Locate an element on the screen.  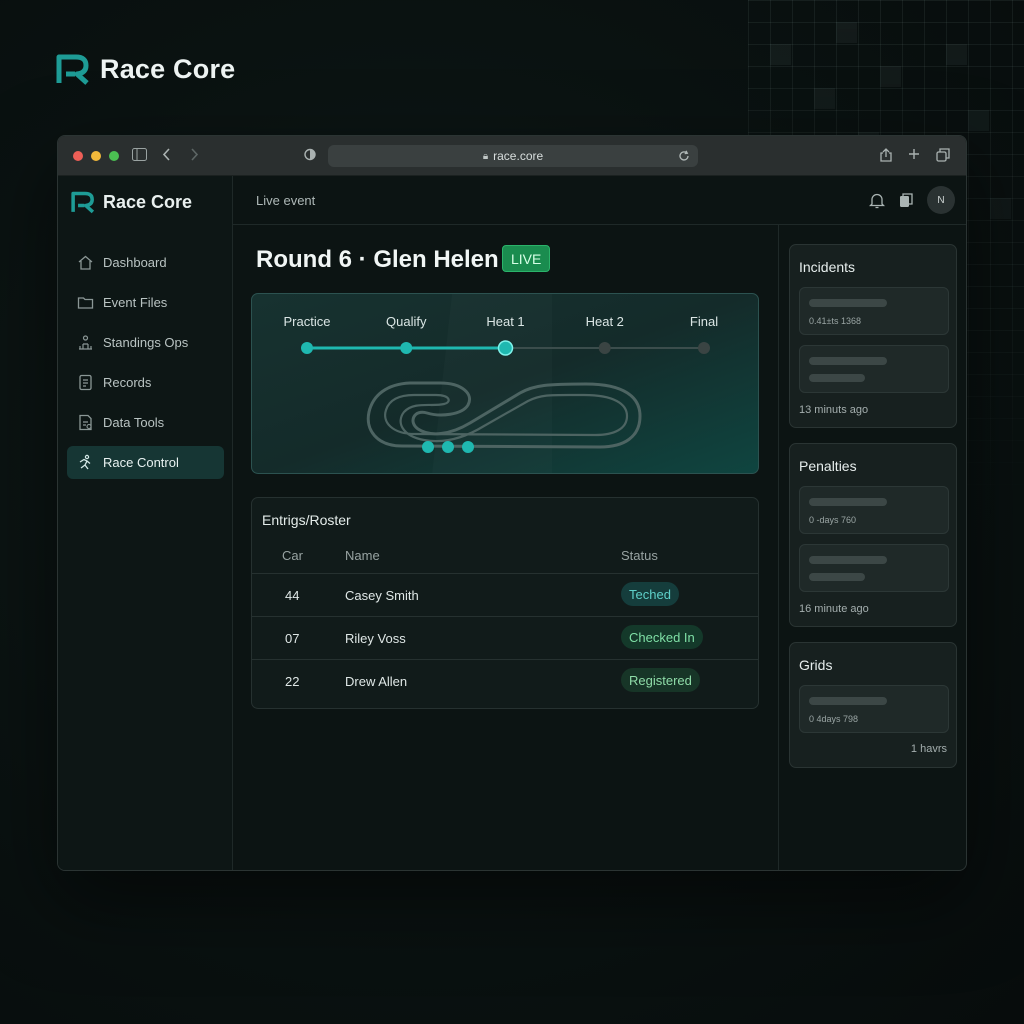
back-icon is located at coordinates (167, 154).